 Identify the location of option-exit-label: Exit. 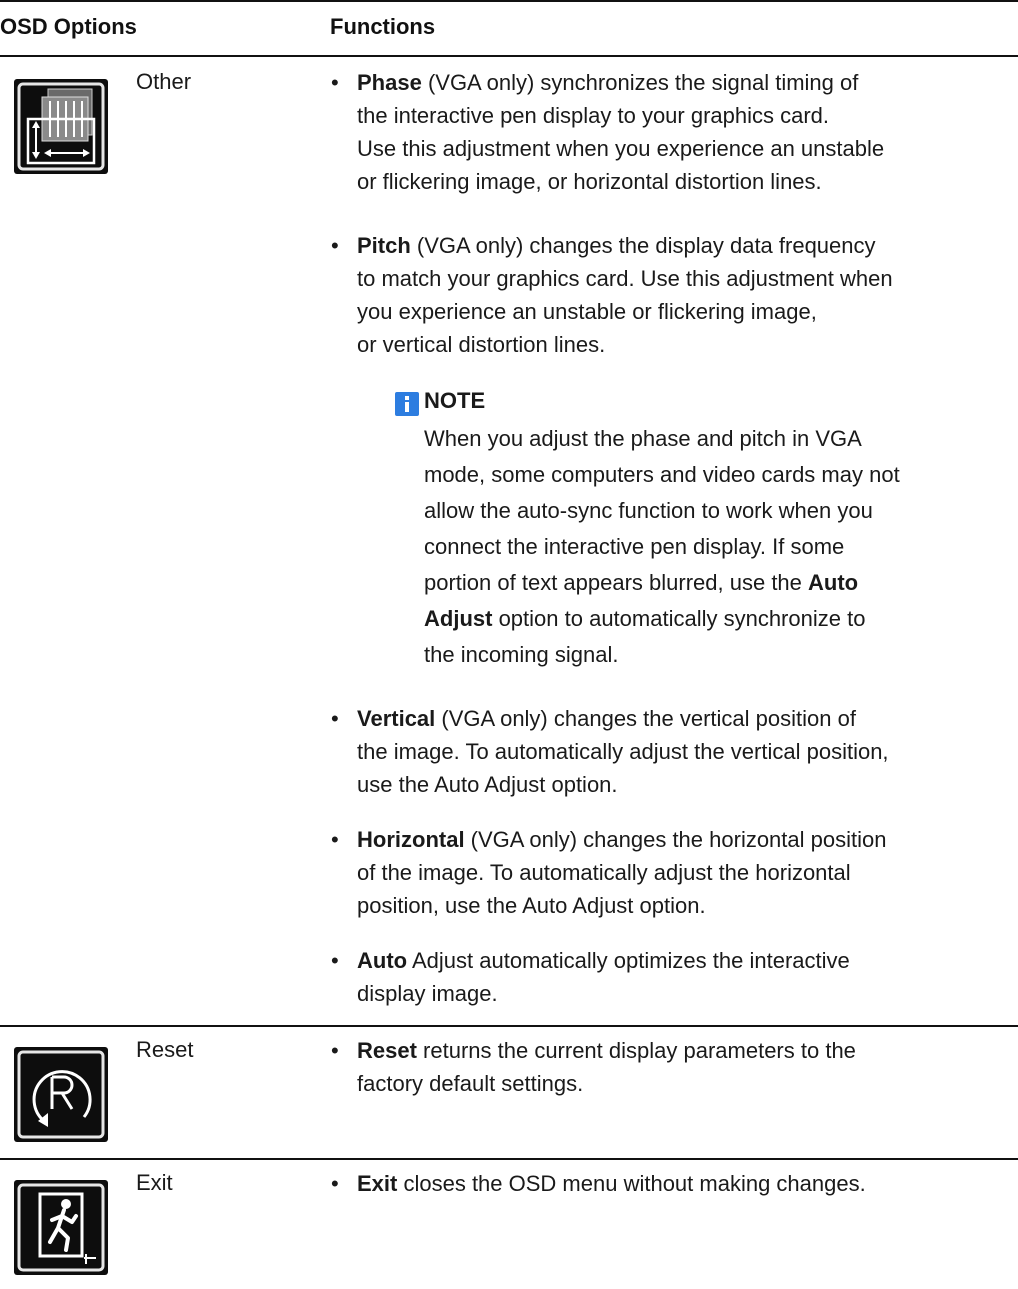
(154, 1182).